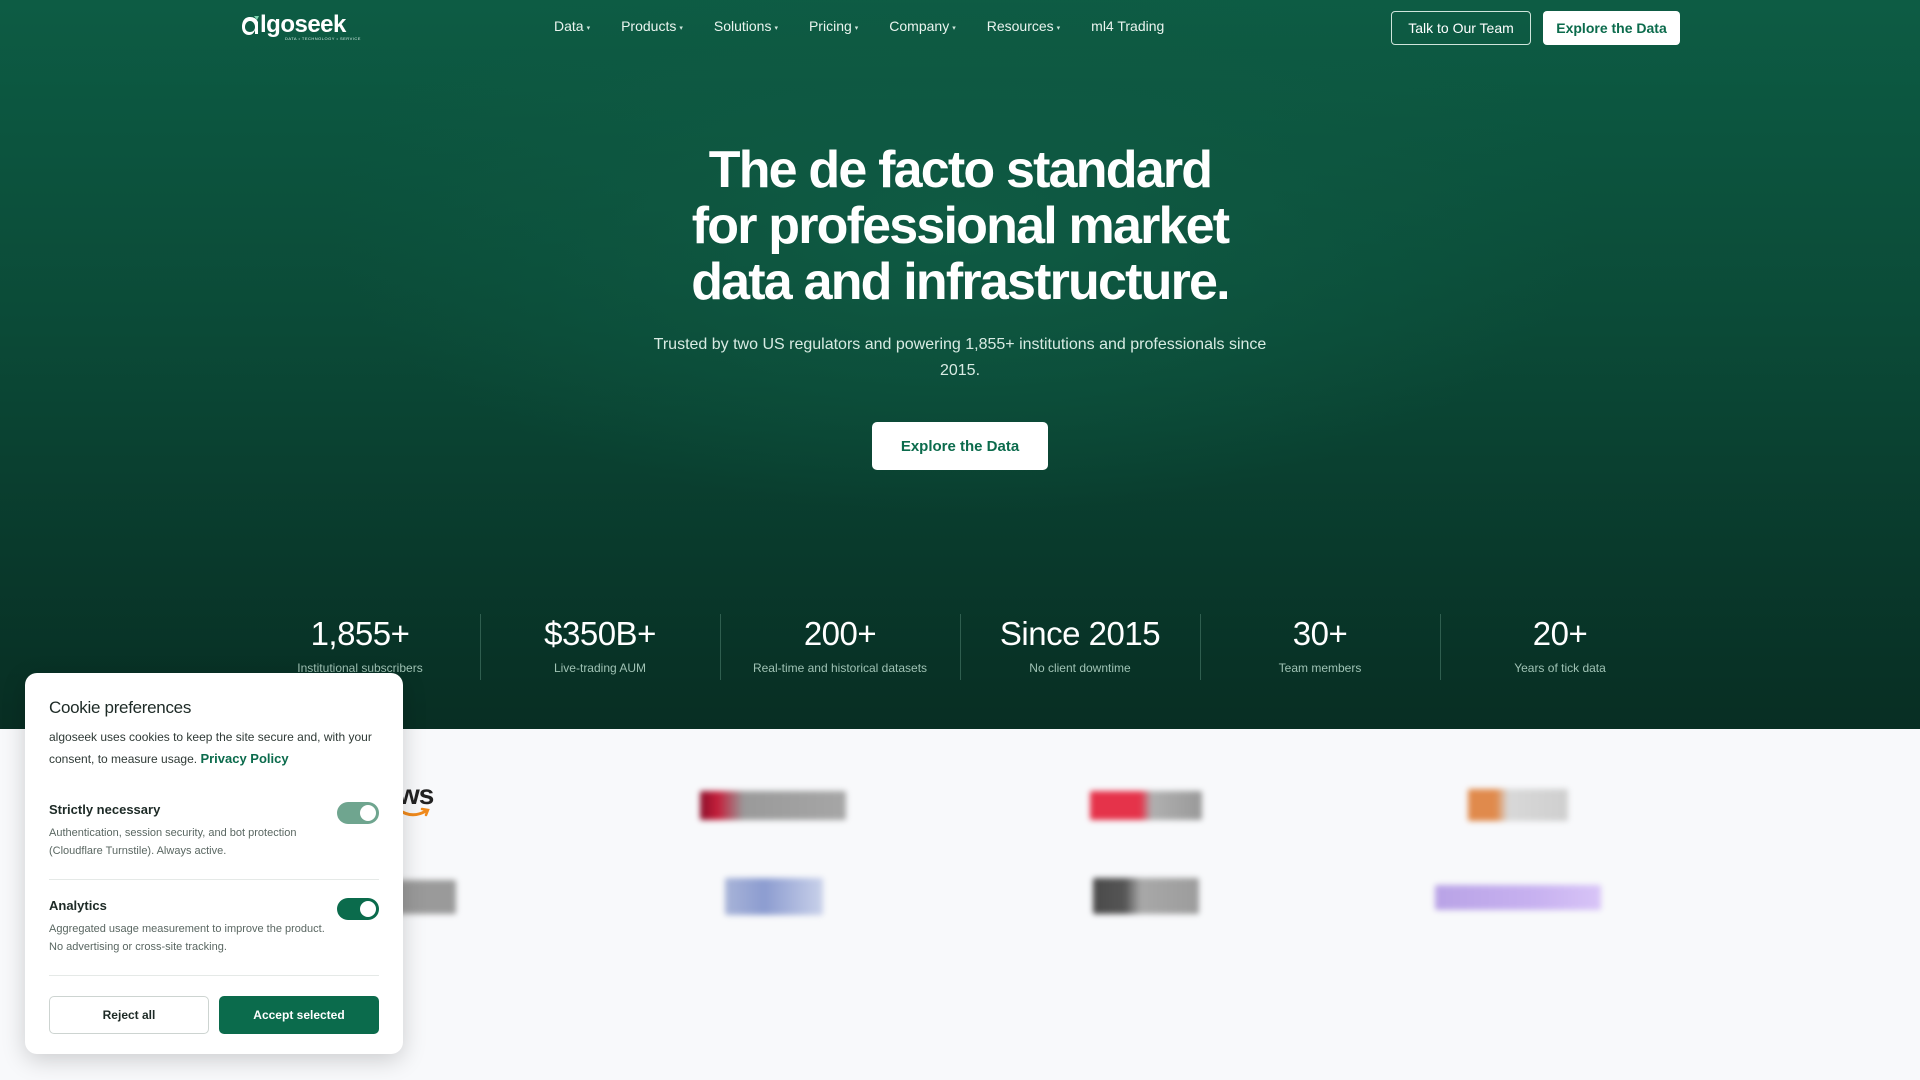 The height and width of the screenshot is (1080, 1920). I want to click on brand-logo: lgoseek DATA • TECHNOLOGY • SERVICE, so click(302, 27).